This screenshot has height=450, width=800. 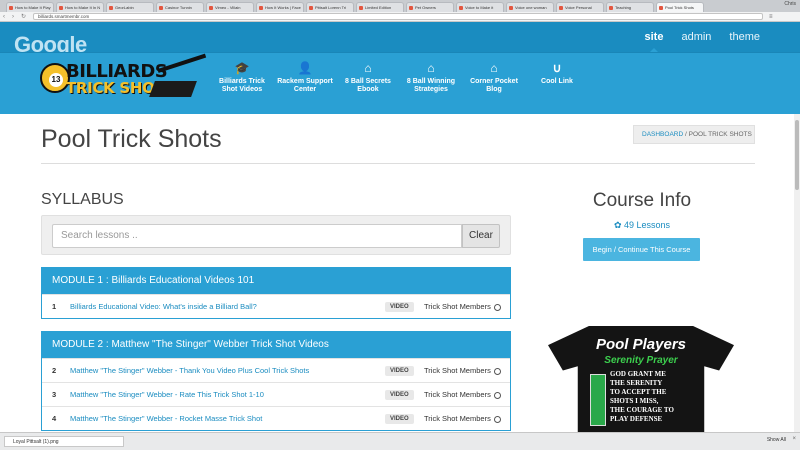 I want to click on billiards-logo: 13 BILLIARDS TRICK SHOTS, so click(x=124, y=77).